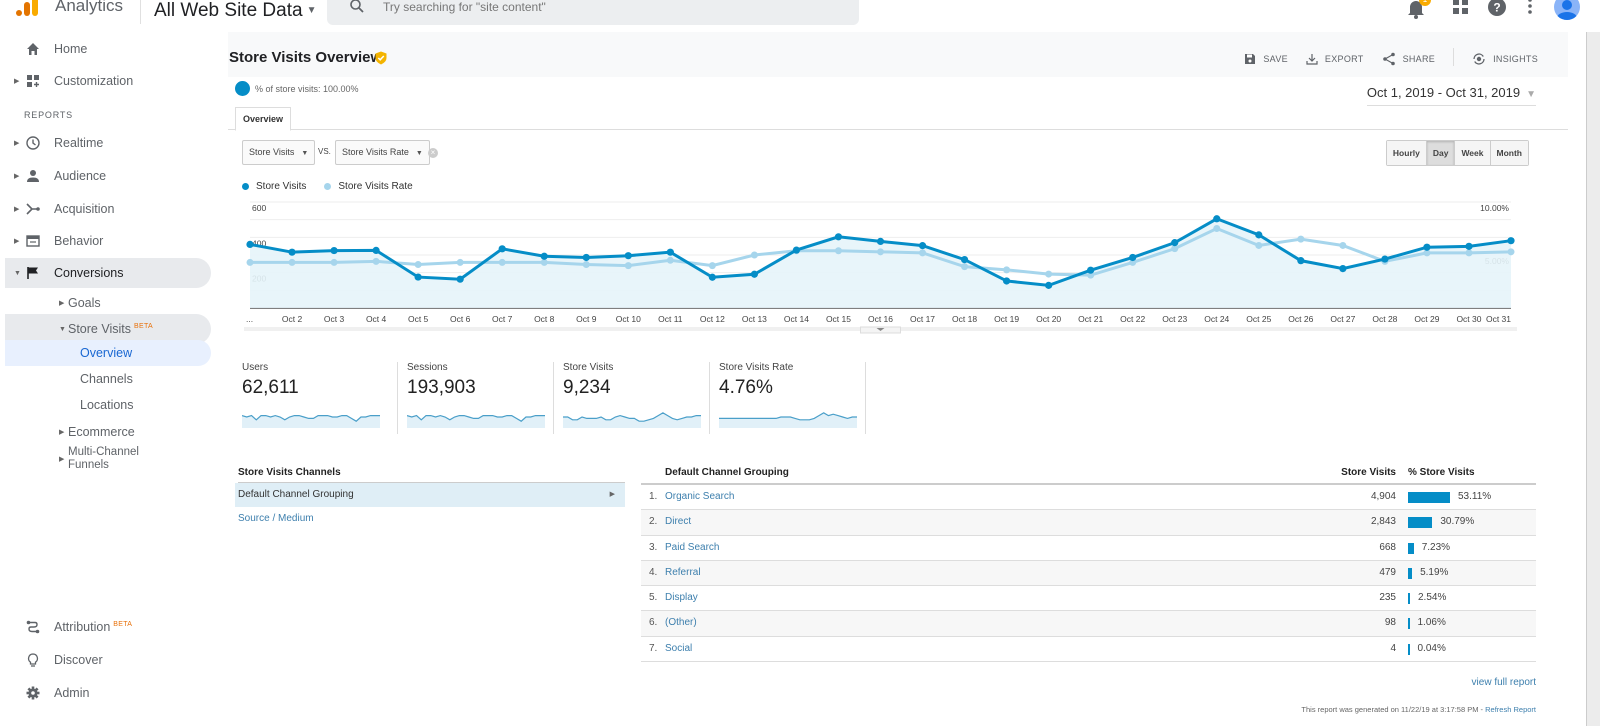 The width and height of the screenshot is (1600, 726). Describe the element at coordinates (838, 319) in the screenshot. I see `x-tick-label: Oct 15` at that location.